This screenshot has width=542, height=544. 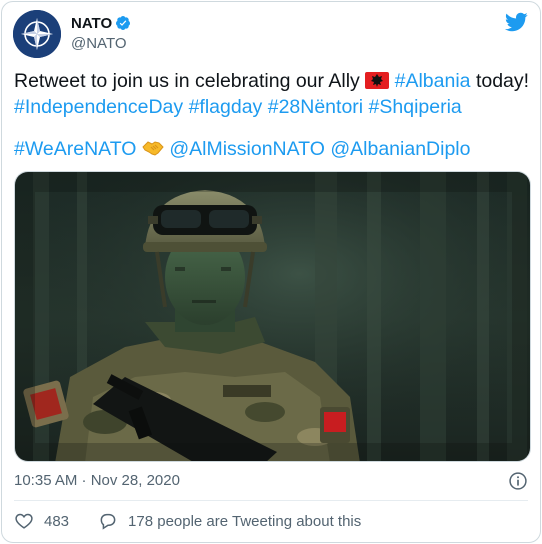 What do you see at coordinates (57, 521) in the screenshot?
I see `like-count: 483` at bounding box center [57, 521].